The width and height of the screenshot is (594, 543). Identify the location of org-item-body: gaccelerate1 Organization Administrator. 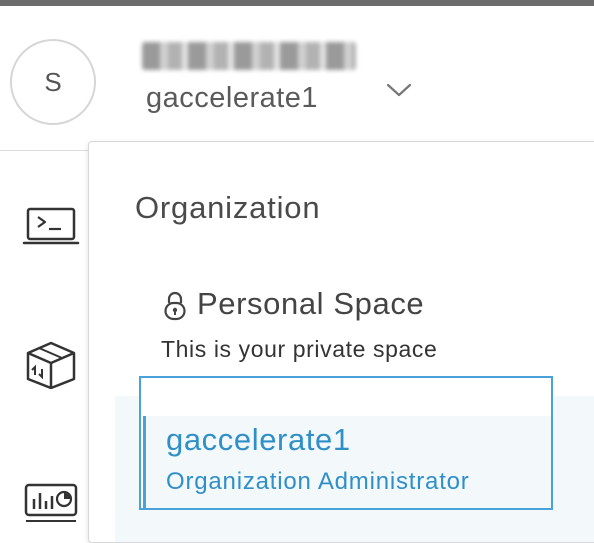
(347, 462).